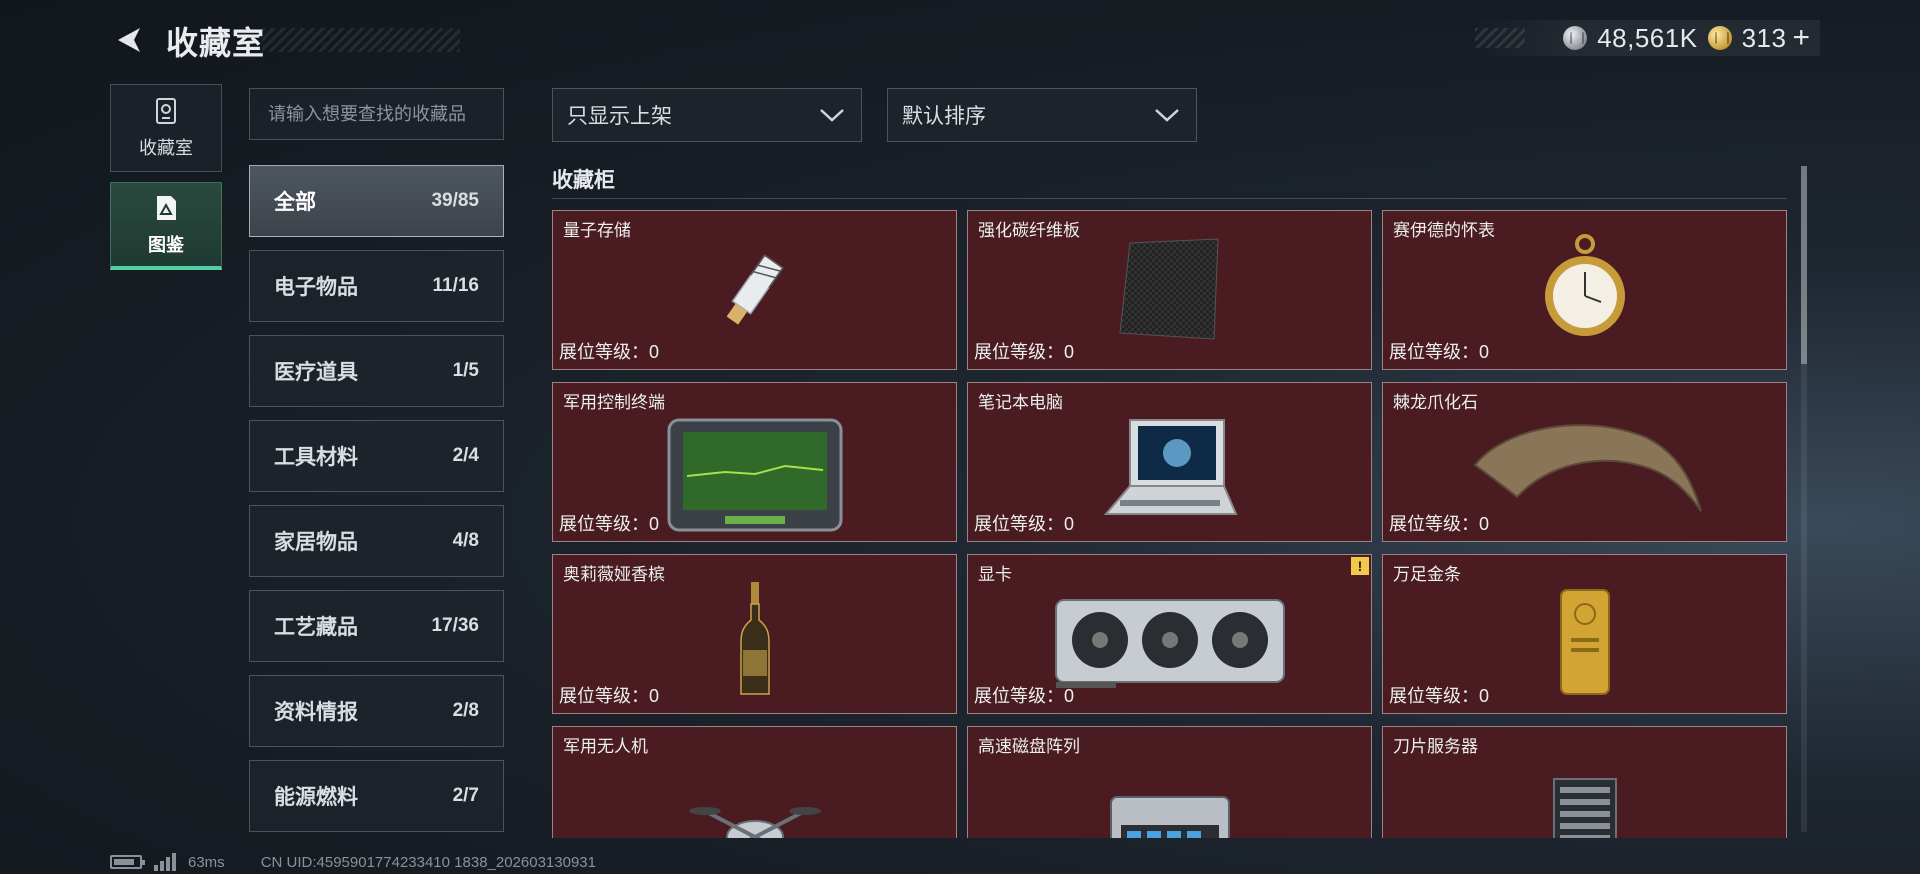  I want to click on carbon-plate-icon, so click(1168, 289).